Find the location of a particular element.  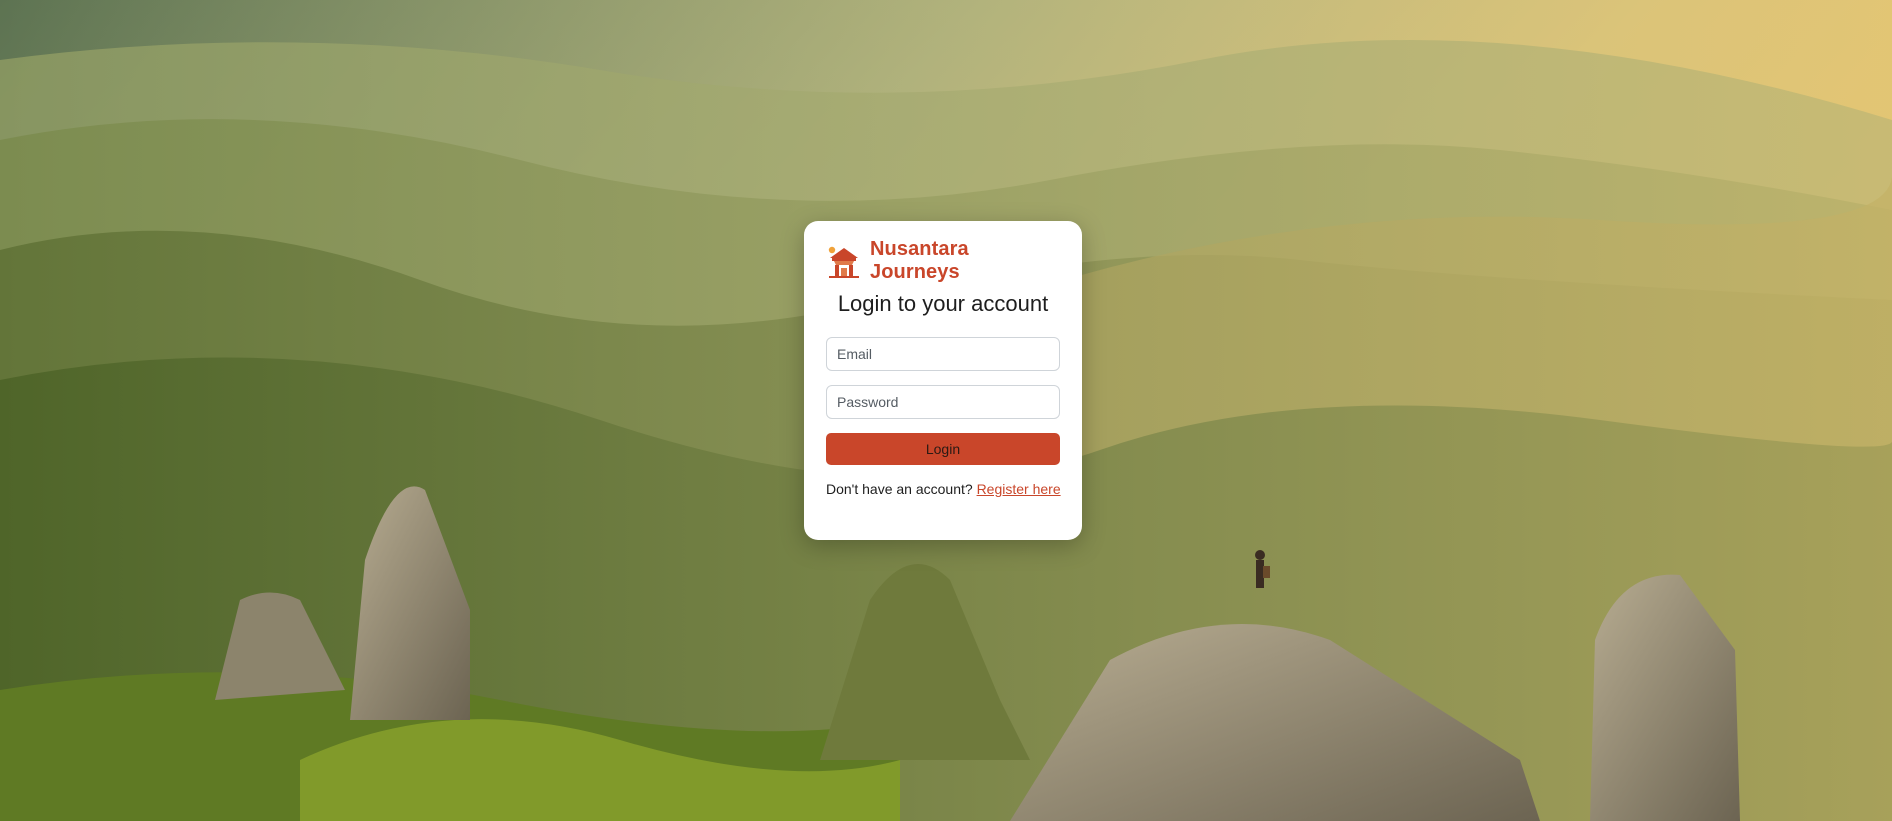

login-title: Login to your account is located at coordinates (943, 303).